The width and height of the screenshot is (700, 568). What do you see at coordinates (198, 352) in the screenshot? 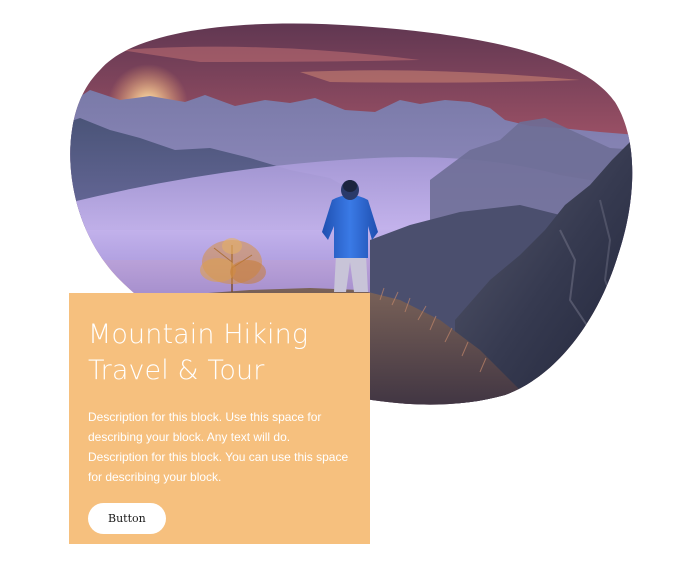
I see `card-title: Mountain Hiking Travel & Tour` at bounding box center [198, 352].